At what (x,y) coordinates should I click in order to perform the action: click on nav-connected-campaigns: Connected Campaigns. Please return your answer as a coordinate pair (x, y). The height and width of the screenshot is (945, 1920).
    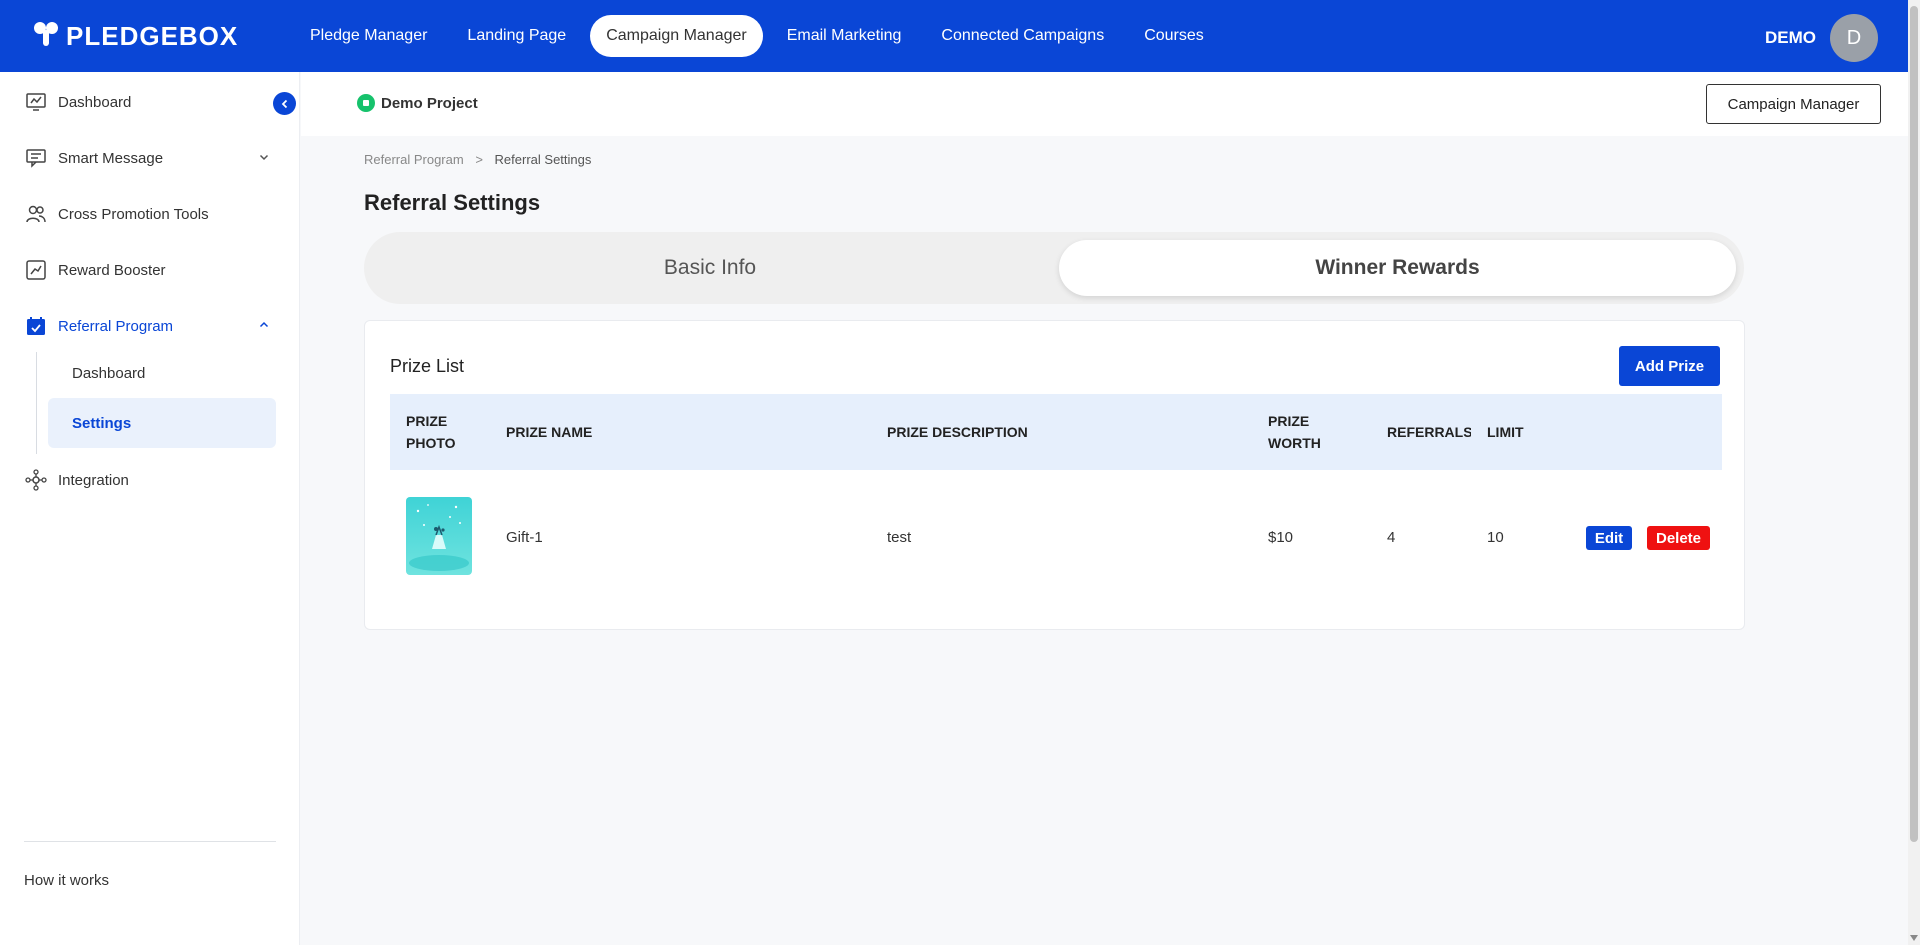
    Looking at the image, I should click on (1022, 36).